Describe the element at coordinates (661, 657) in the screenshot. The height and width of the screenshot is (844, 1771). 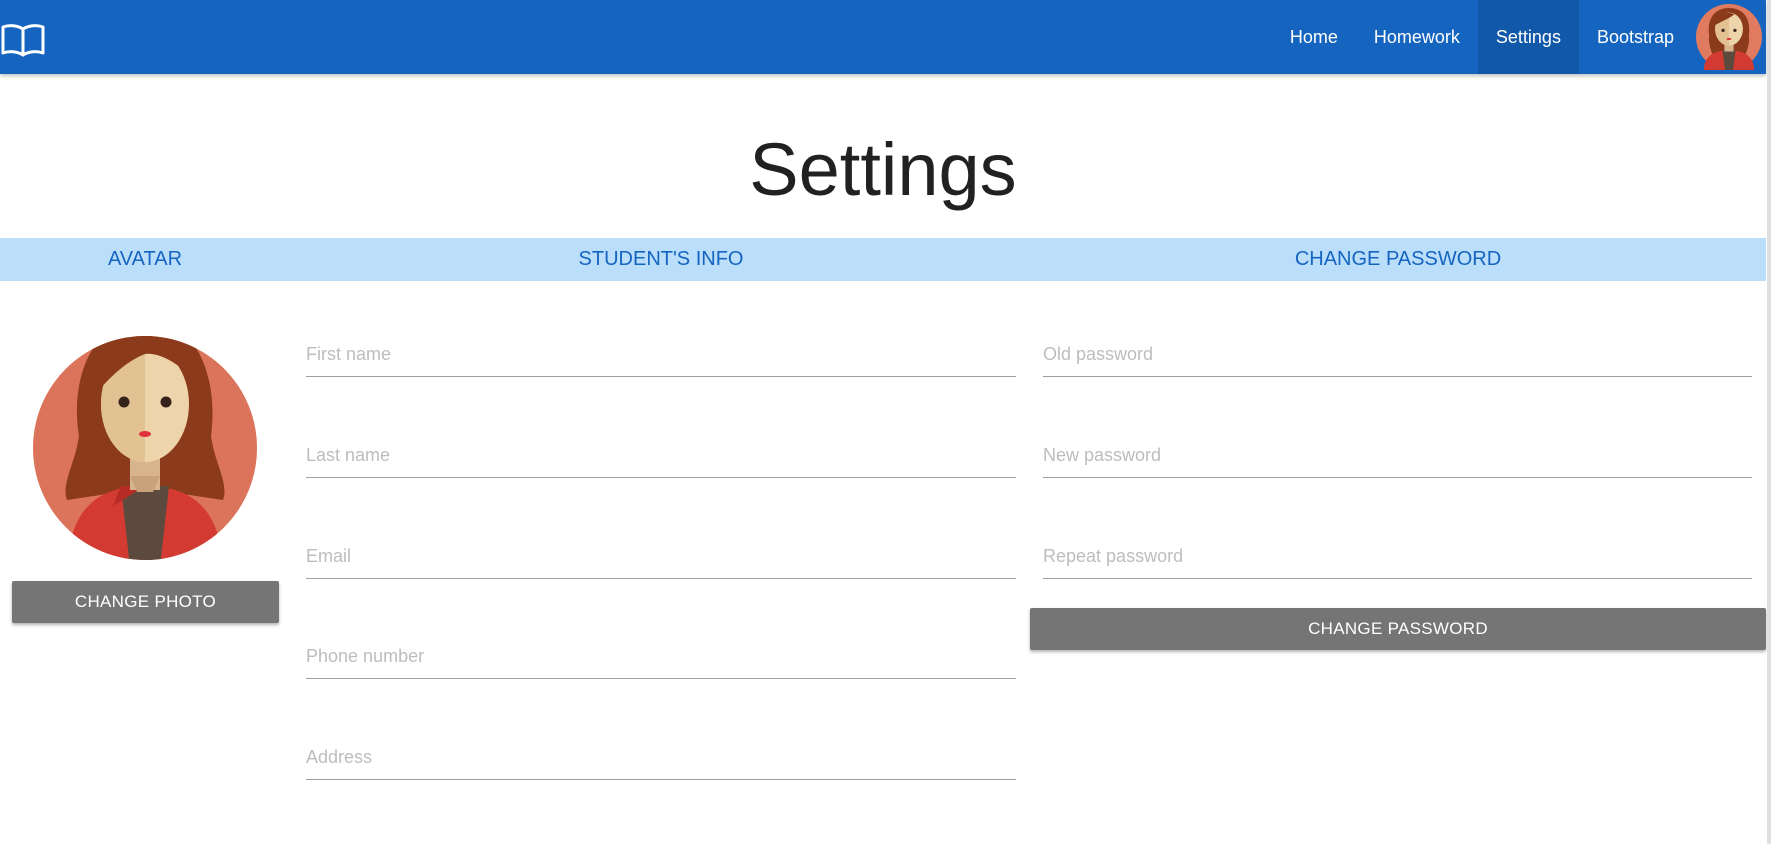
I see `phone-number-field` at that location.